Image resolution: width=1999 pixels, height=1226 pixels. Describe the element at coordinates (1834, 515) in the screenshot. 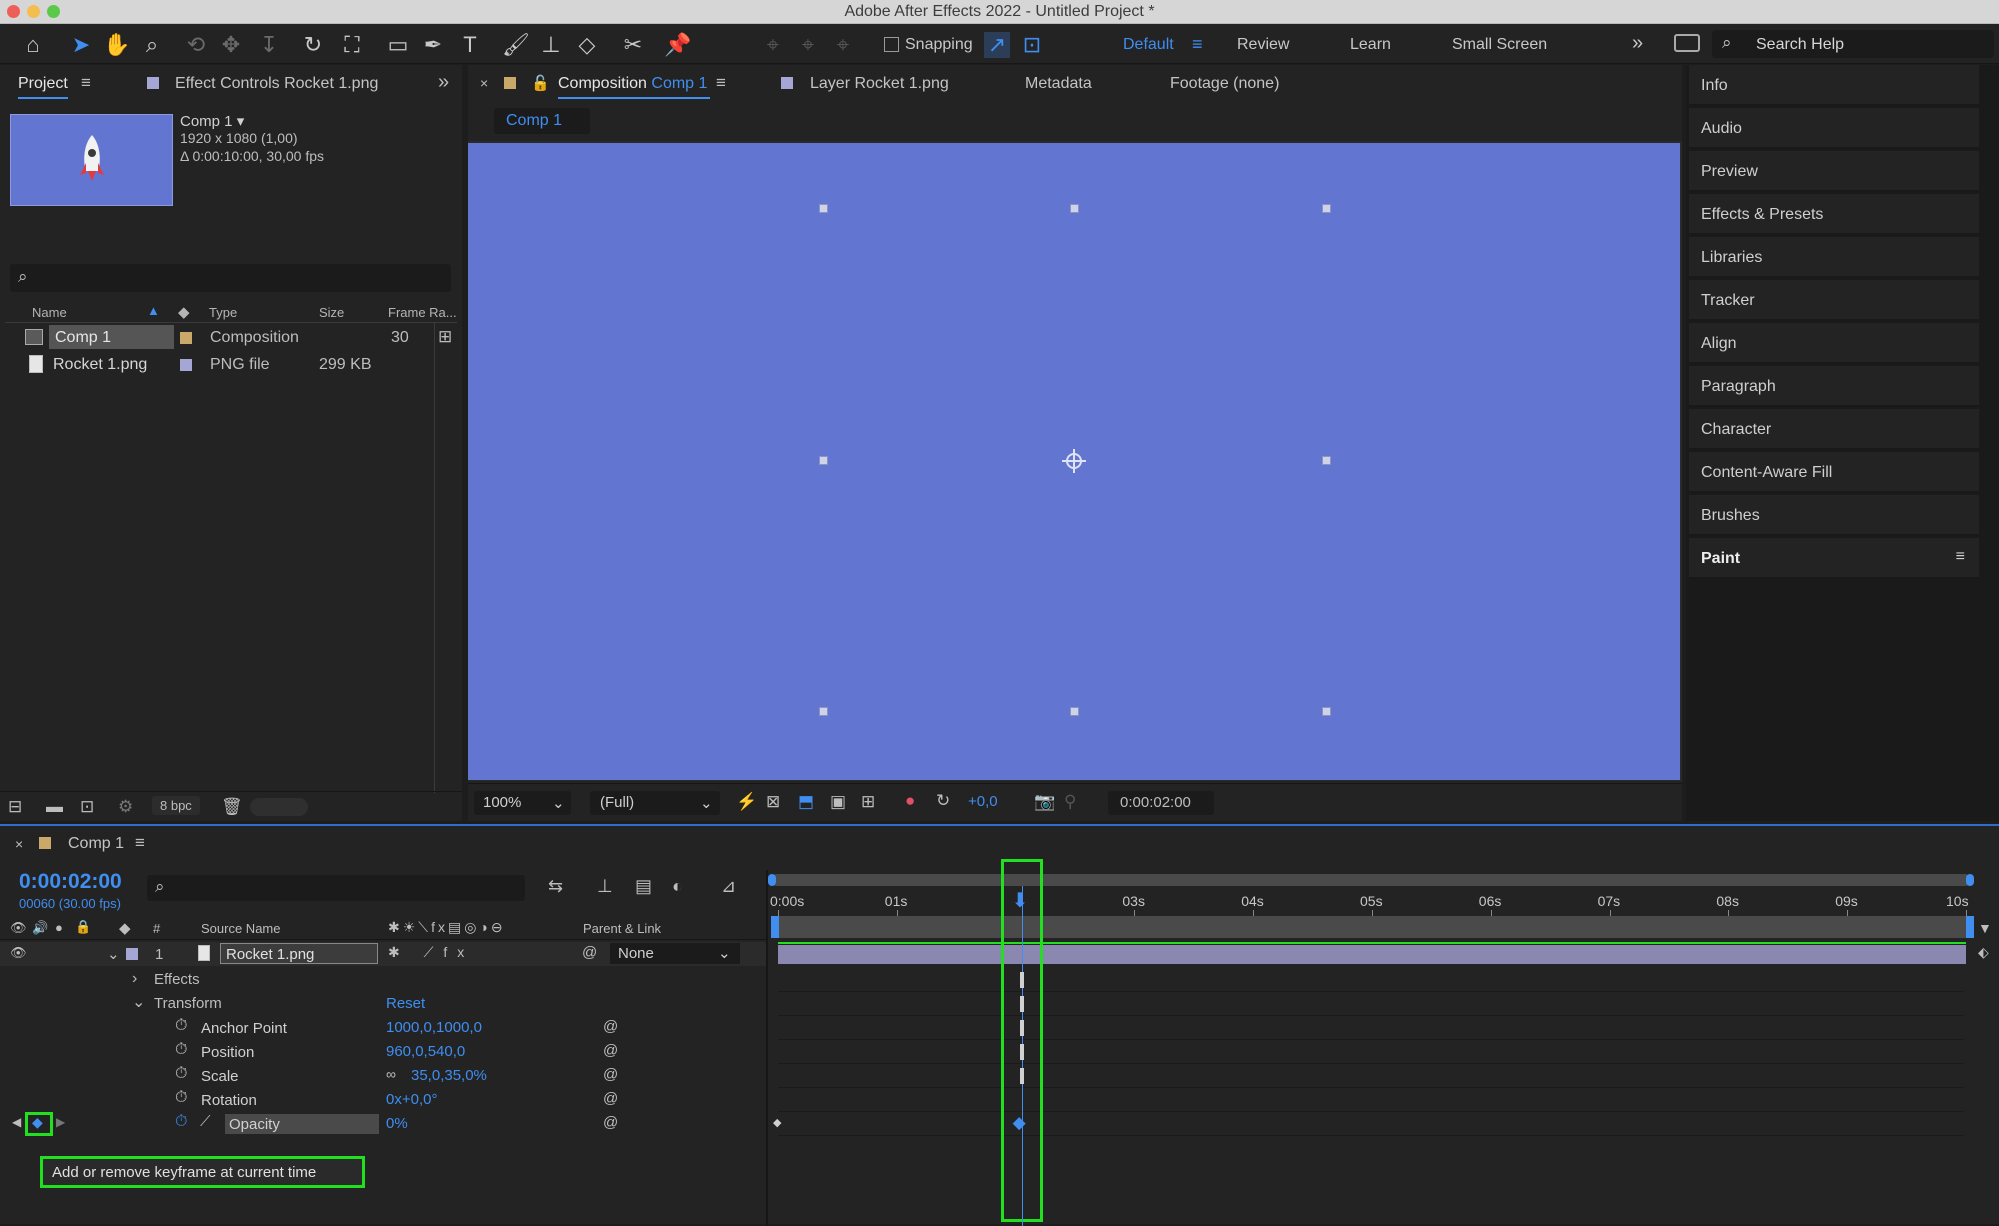

I see `panel-brushes: Brushes` at that location.